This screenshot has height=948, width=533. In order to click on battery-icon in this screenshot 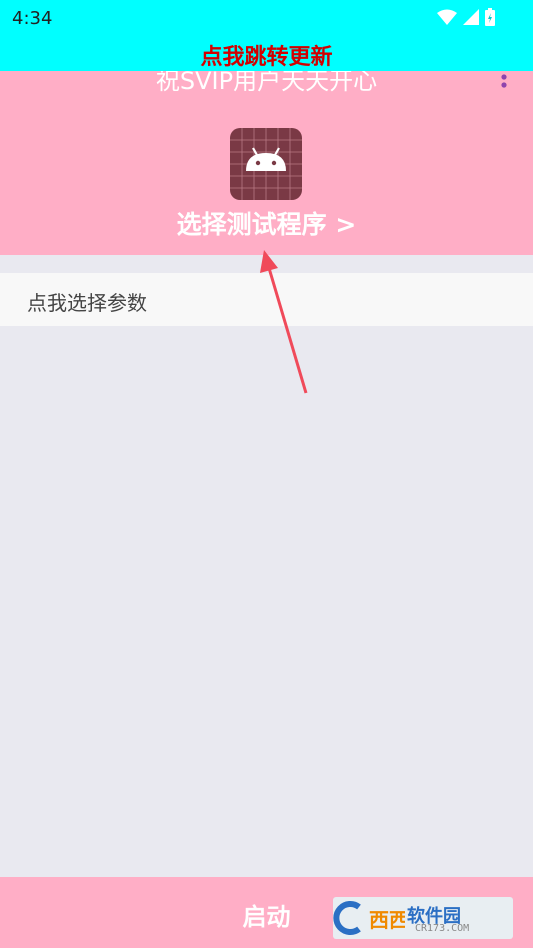, I will do `click(490, 17)`.